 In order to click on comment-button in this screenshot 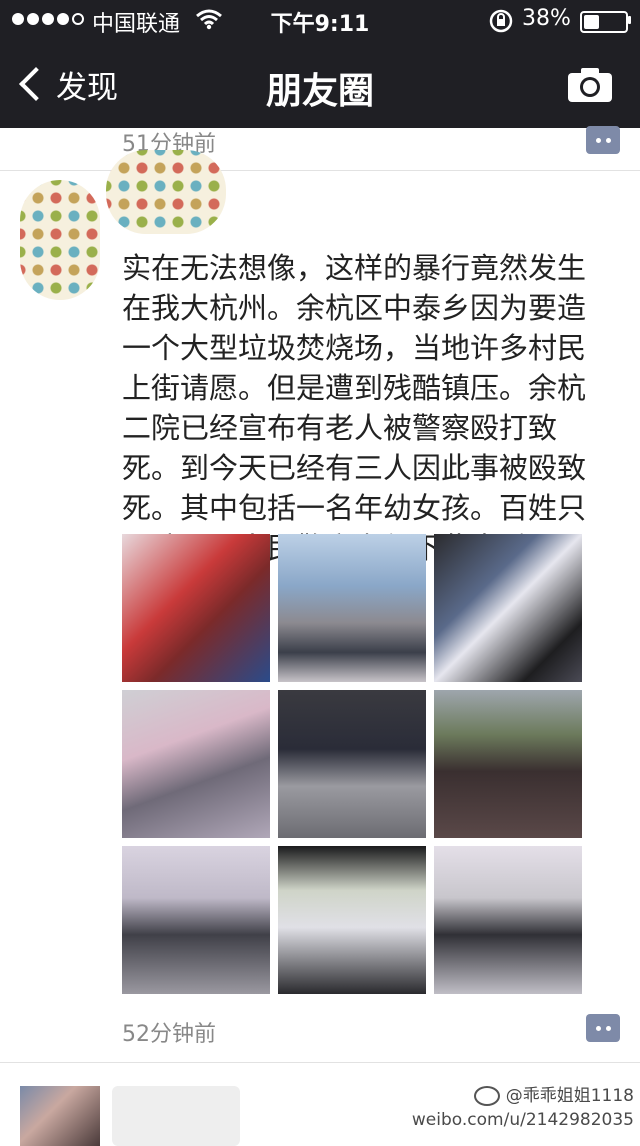, I will do `click(603, 1028)`.